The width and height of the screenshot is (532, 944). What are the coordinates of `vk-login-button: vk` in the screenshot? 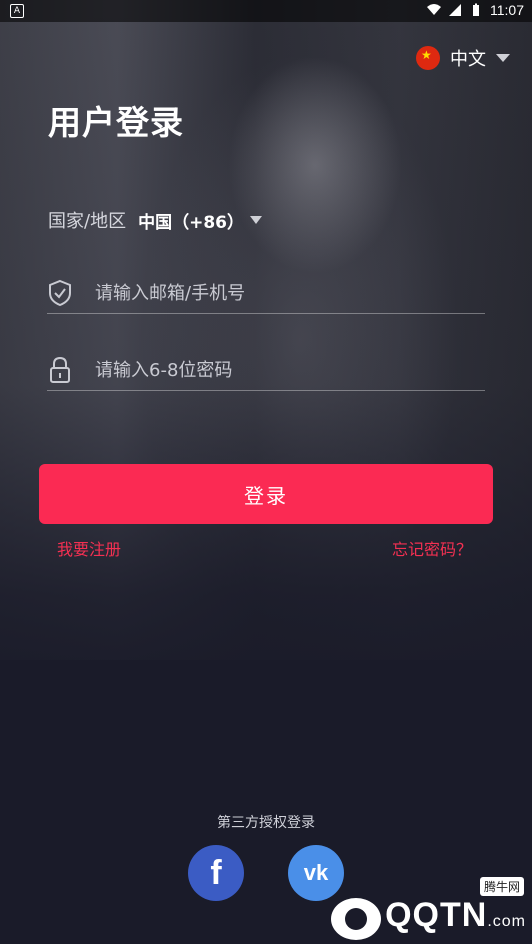 It's located at (316, 873).